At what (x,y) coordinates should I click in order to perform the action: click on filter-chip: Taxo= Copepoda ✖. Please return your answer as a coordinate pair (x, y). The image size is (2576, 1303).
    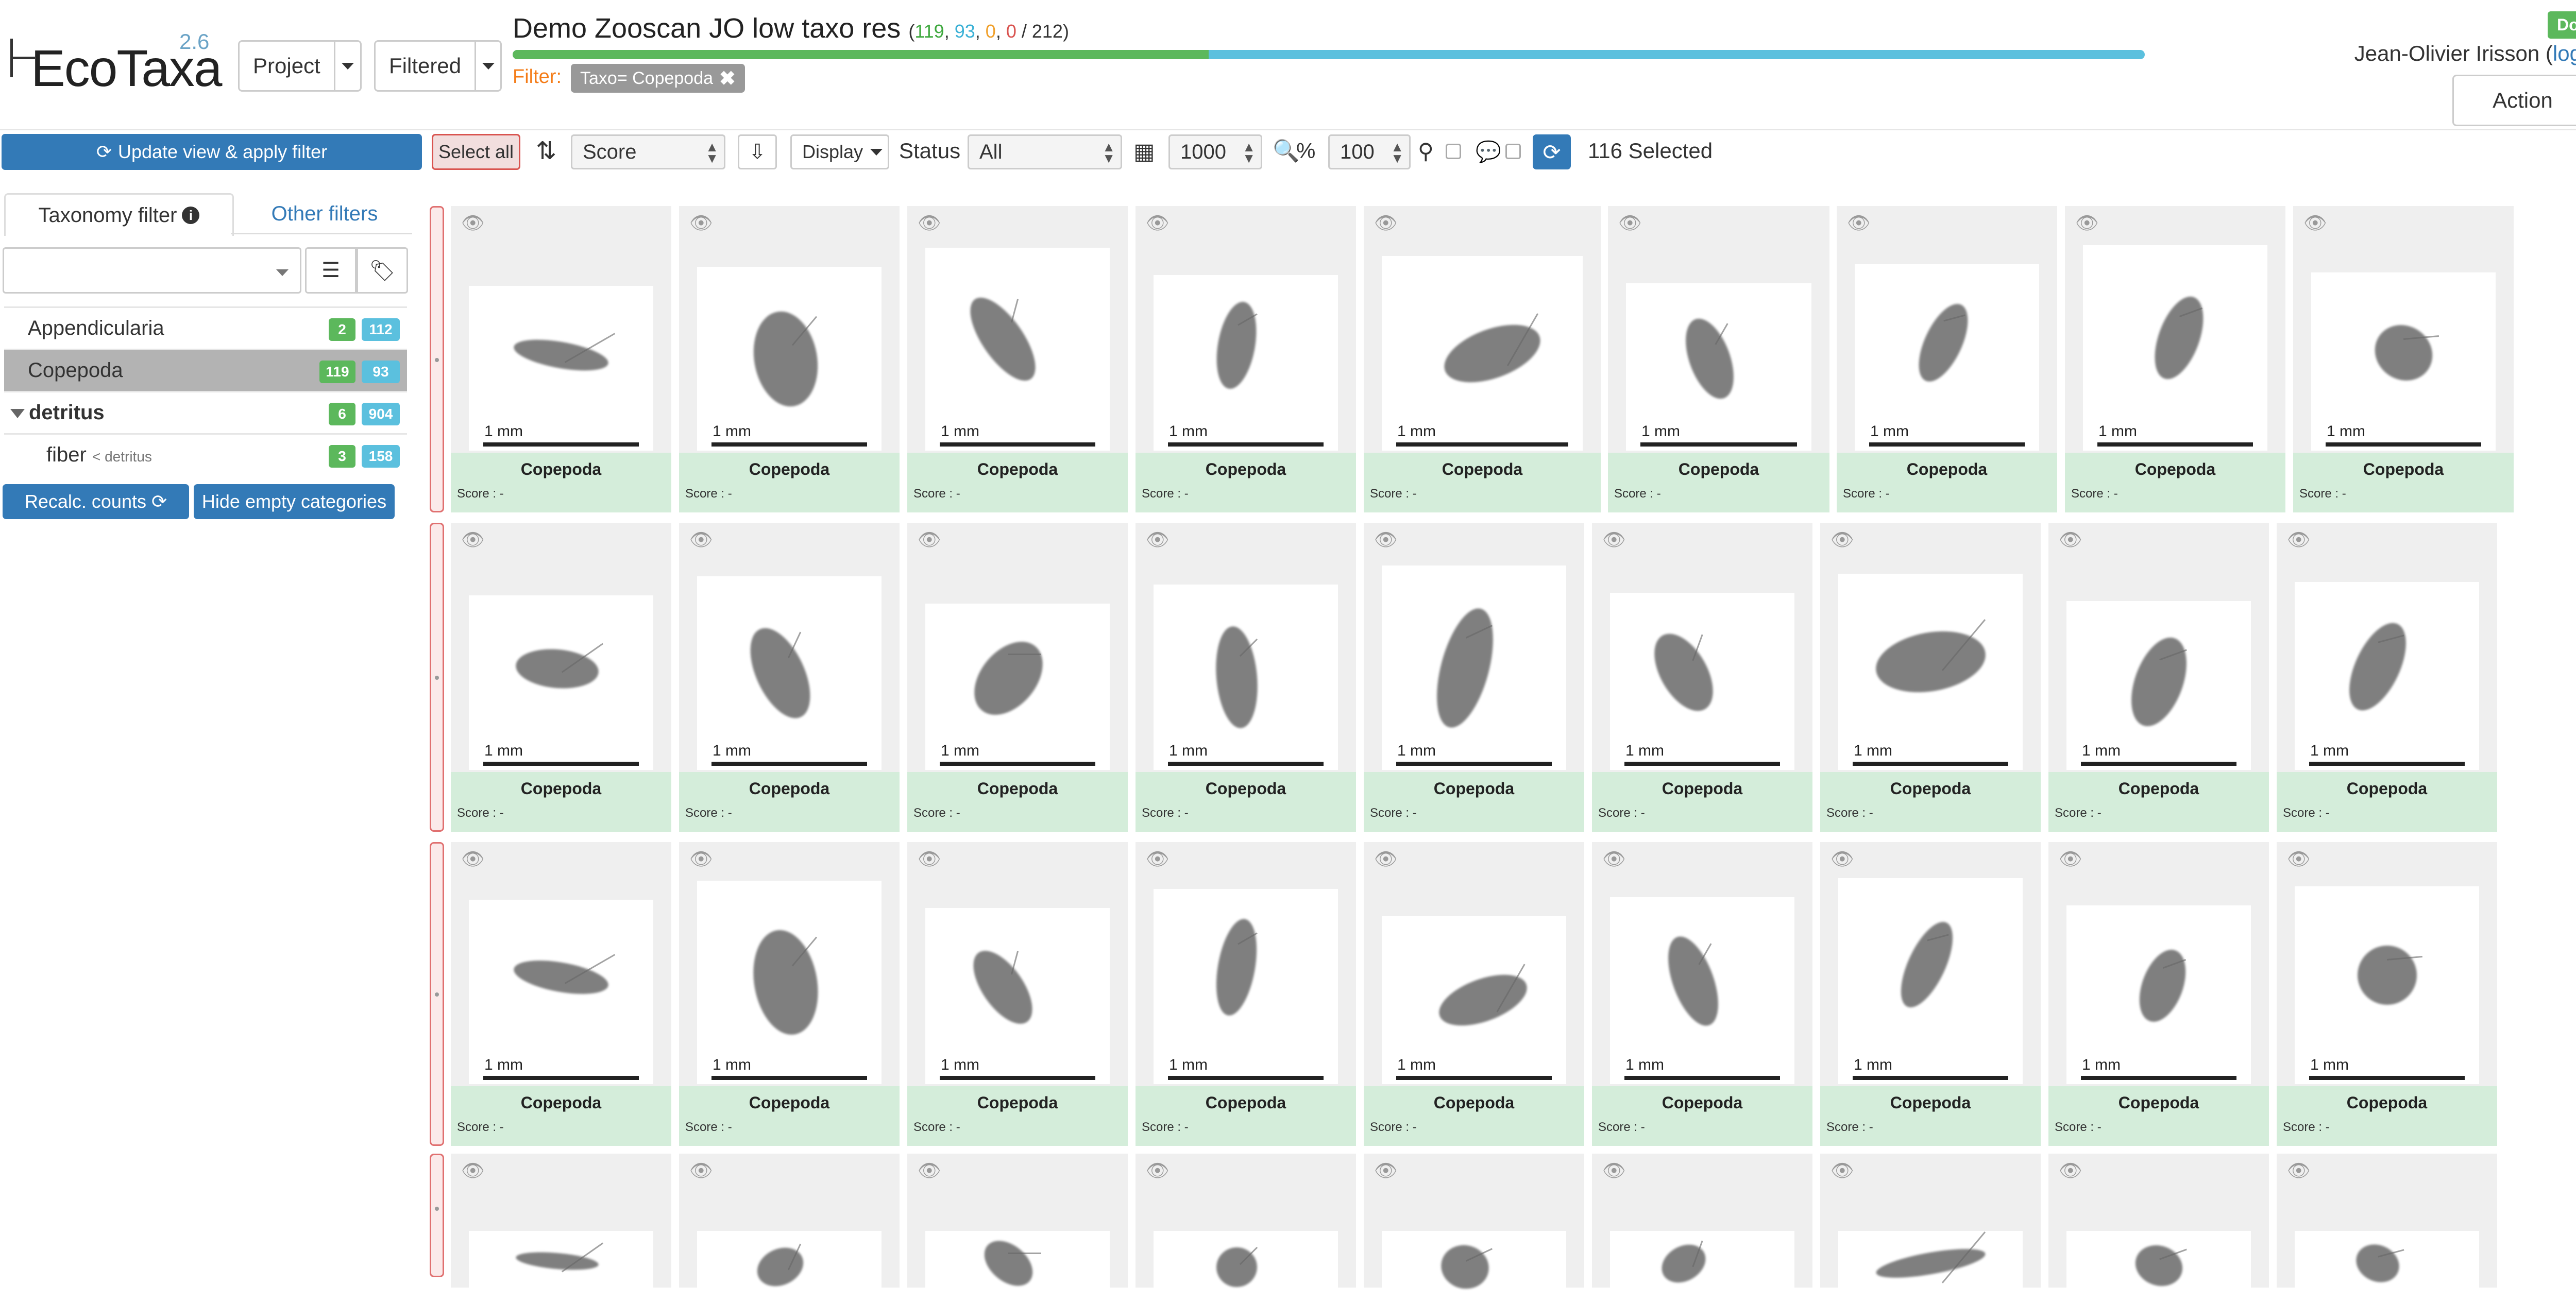
    Looking at the image, I should click on (658, 78).